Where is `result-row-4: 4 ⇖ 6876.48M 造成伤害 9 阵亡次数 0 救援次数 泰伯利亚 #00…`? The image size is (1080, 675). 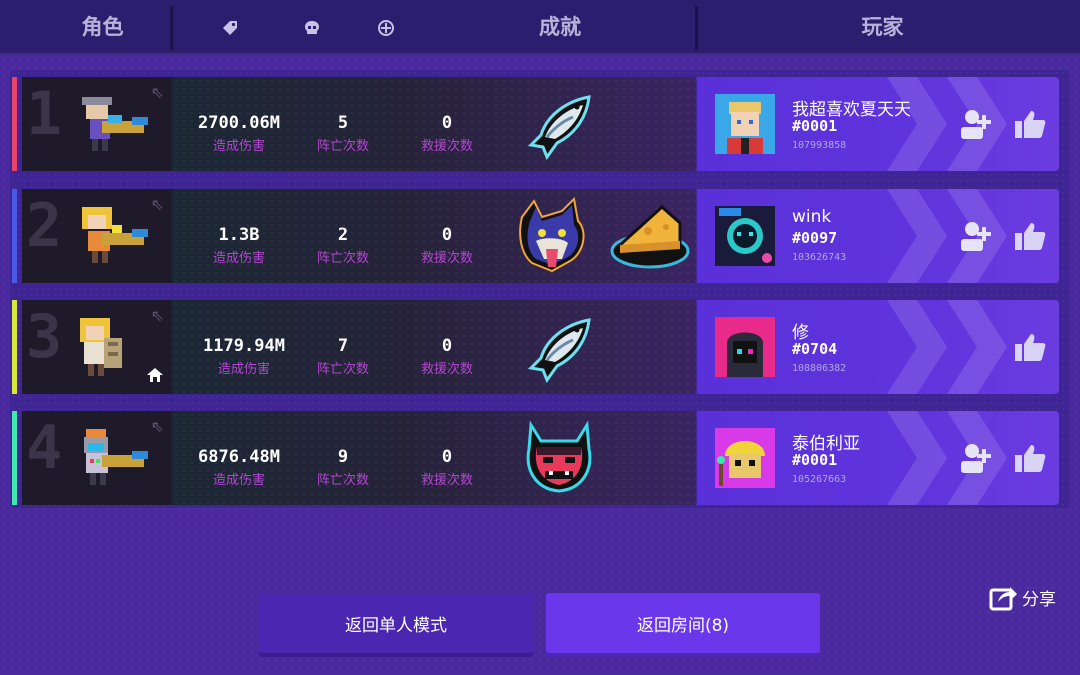
result-row-4: 4 ⇖ 6876.48M 造成伤害 9 阵亡次数 0 救援次数 泰伯利亚 #00… is located at coordinates (537, 458).